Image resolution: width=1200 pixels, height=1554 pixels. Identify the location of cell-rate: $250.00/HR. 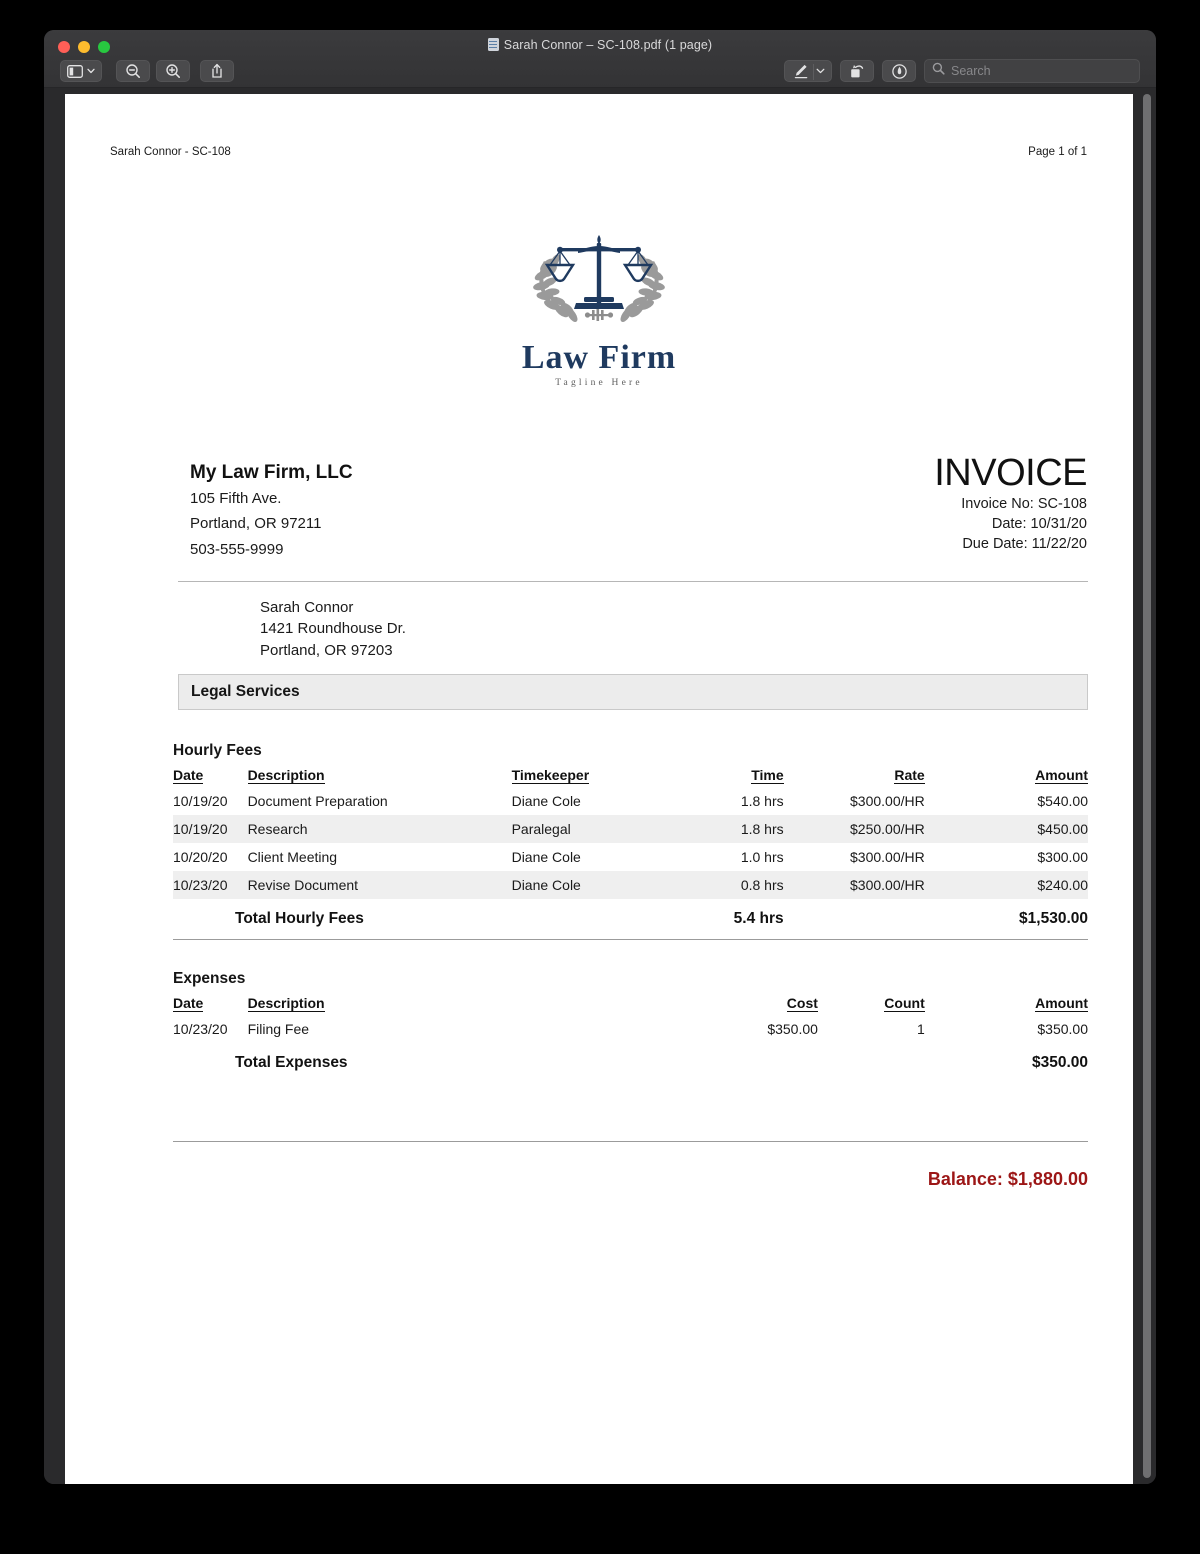
(854, 829).